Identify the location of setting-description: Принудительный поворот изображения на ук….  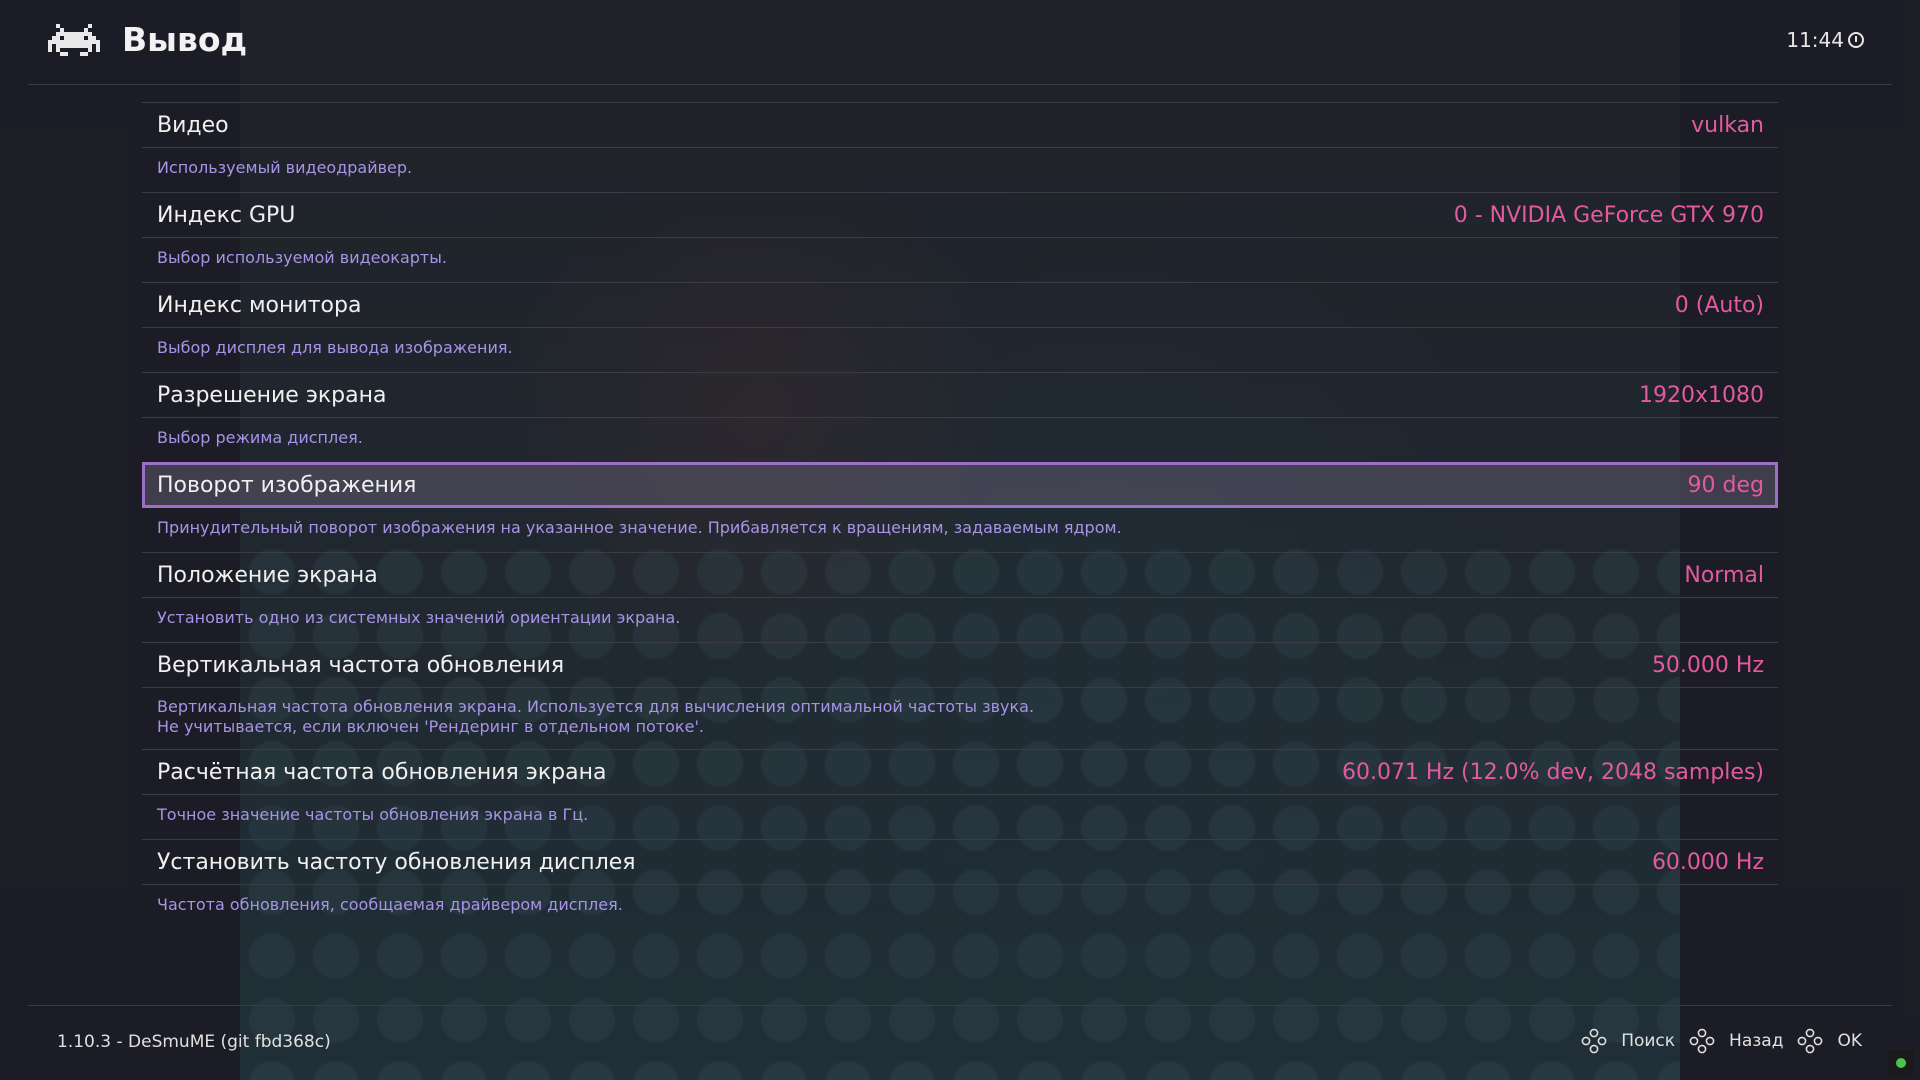
(960, 530).